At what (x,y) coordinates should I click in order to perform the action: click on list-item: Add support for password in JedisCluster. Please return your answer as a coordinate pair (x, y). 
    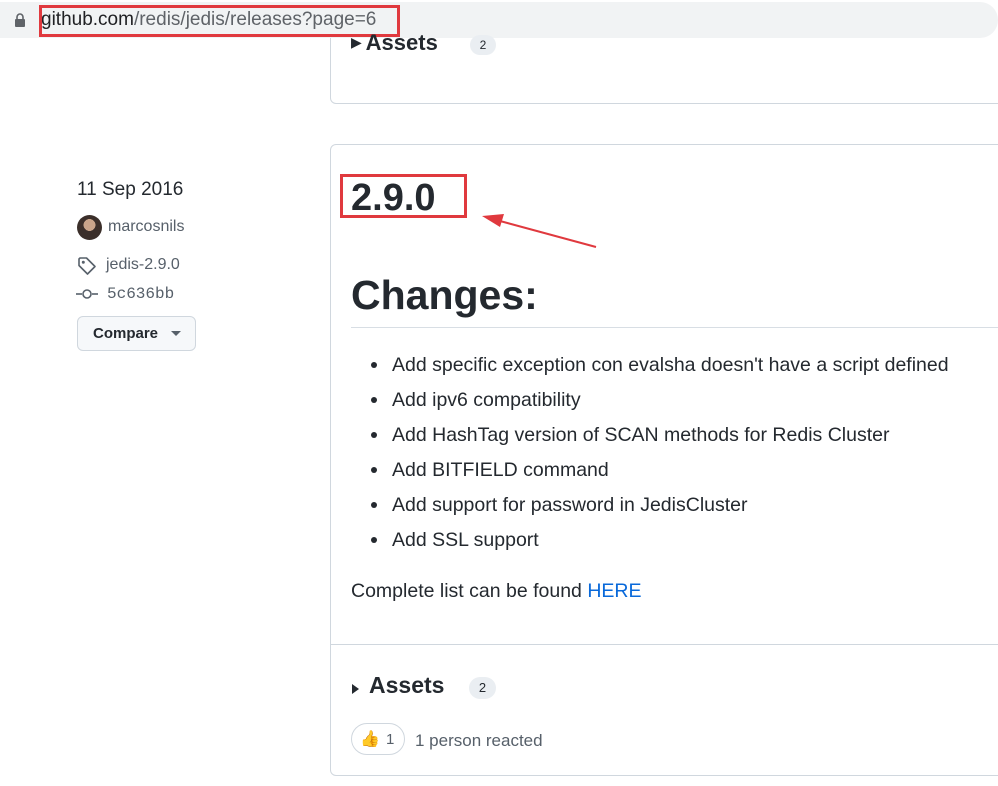
    Looking at the image, I should click on (659, 509).